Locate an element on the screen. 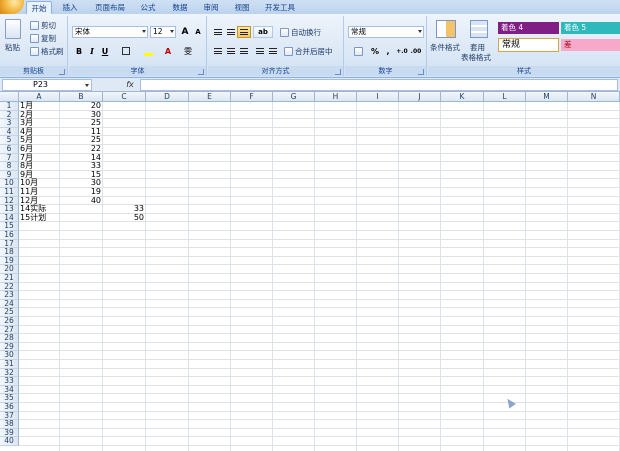  cut-button: 剪切 is located at coordinates (43, 25).